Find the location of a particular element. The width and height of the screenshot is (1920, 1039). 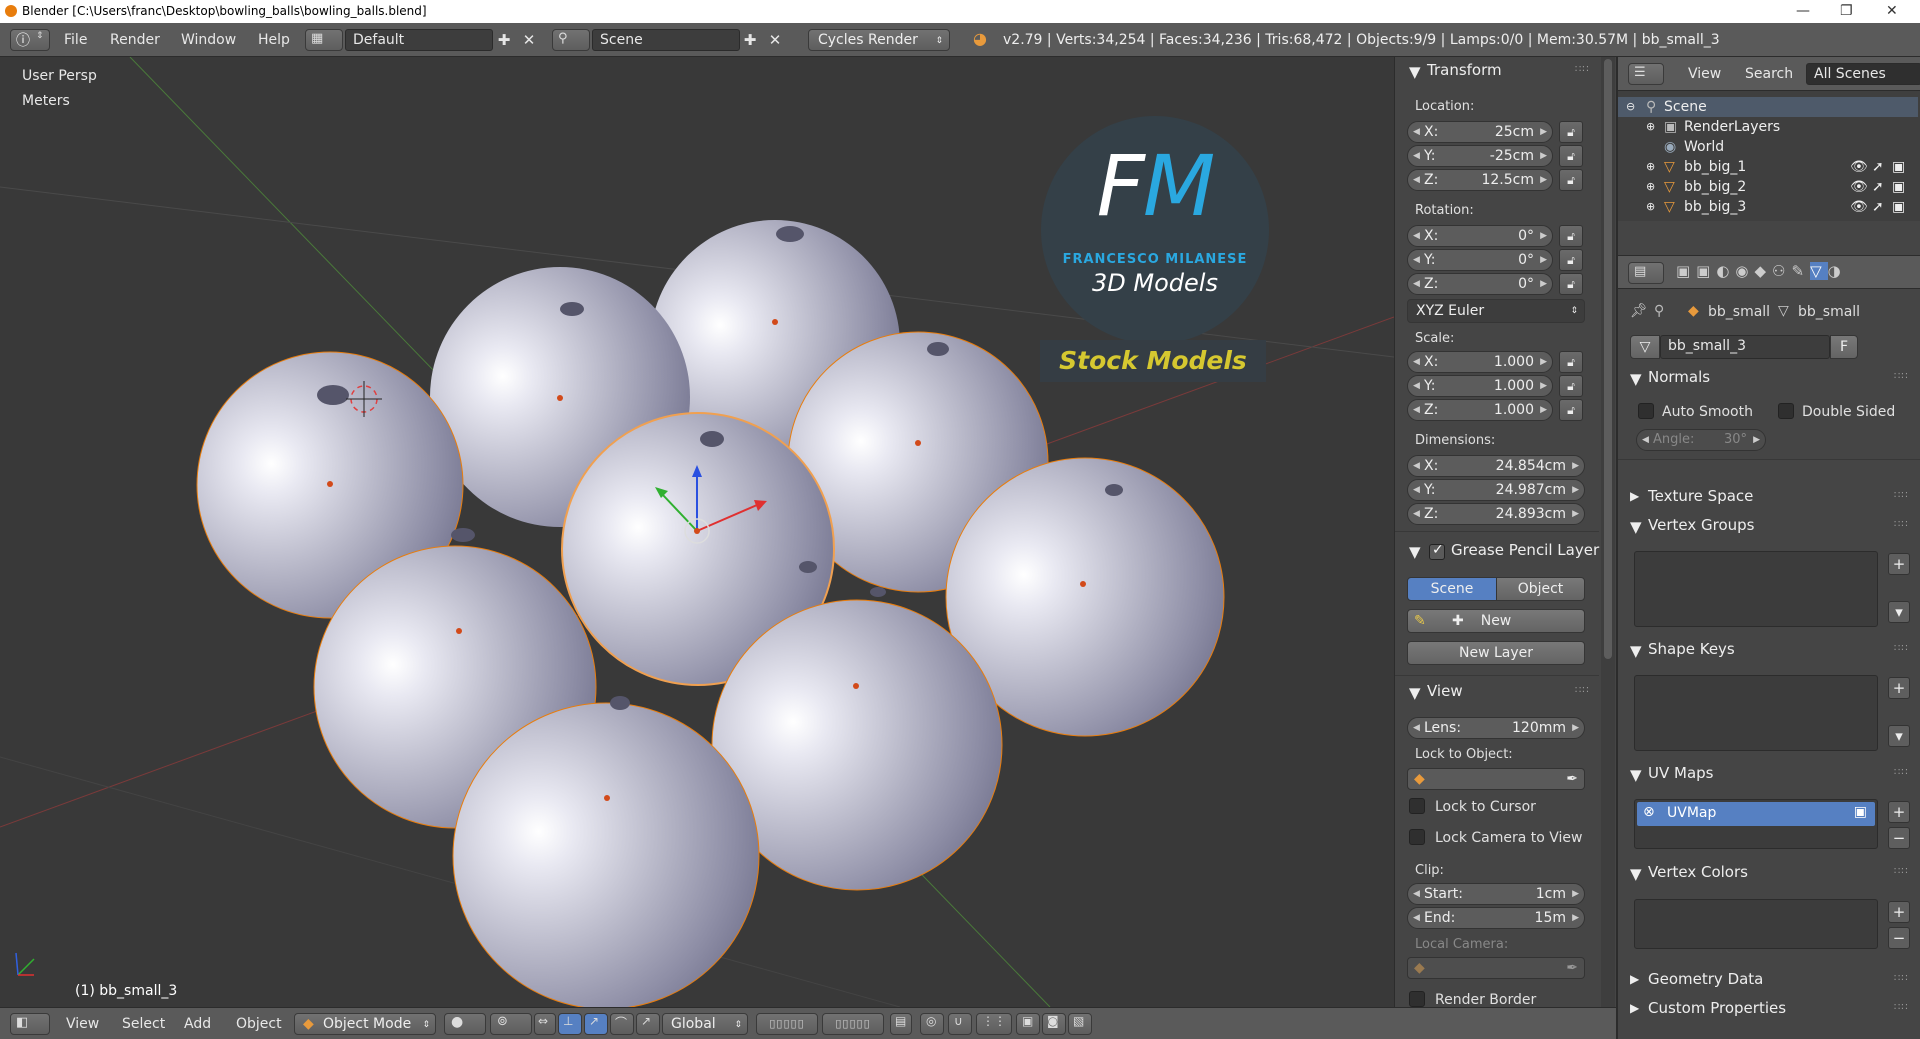

dimensions-y-field: ◀ Y: 24.987cm ▶ is located at coordinates (1496, 490).